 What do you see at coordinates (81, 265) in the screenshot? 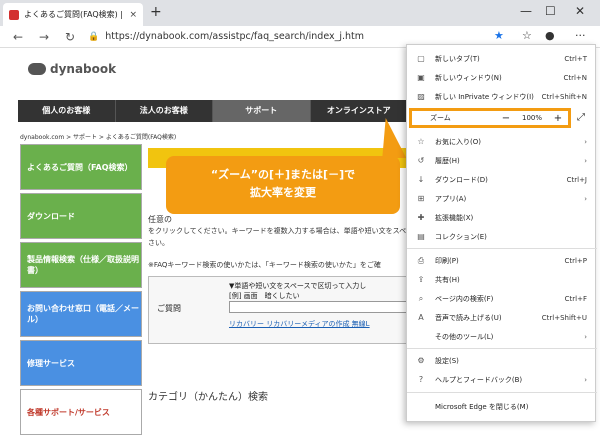
I see `left-nav-item: 製品情報検索（仕様／取扱説明書）` at bounding box center [81, 265].